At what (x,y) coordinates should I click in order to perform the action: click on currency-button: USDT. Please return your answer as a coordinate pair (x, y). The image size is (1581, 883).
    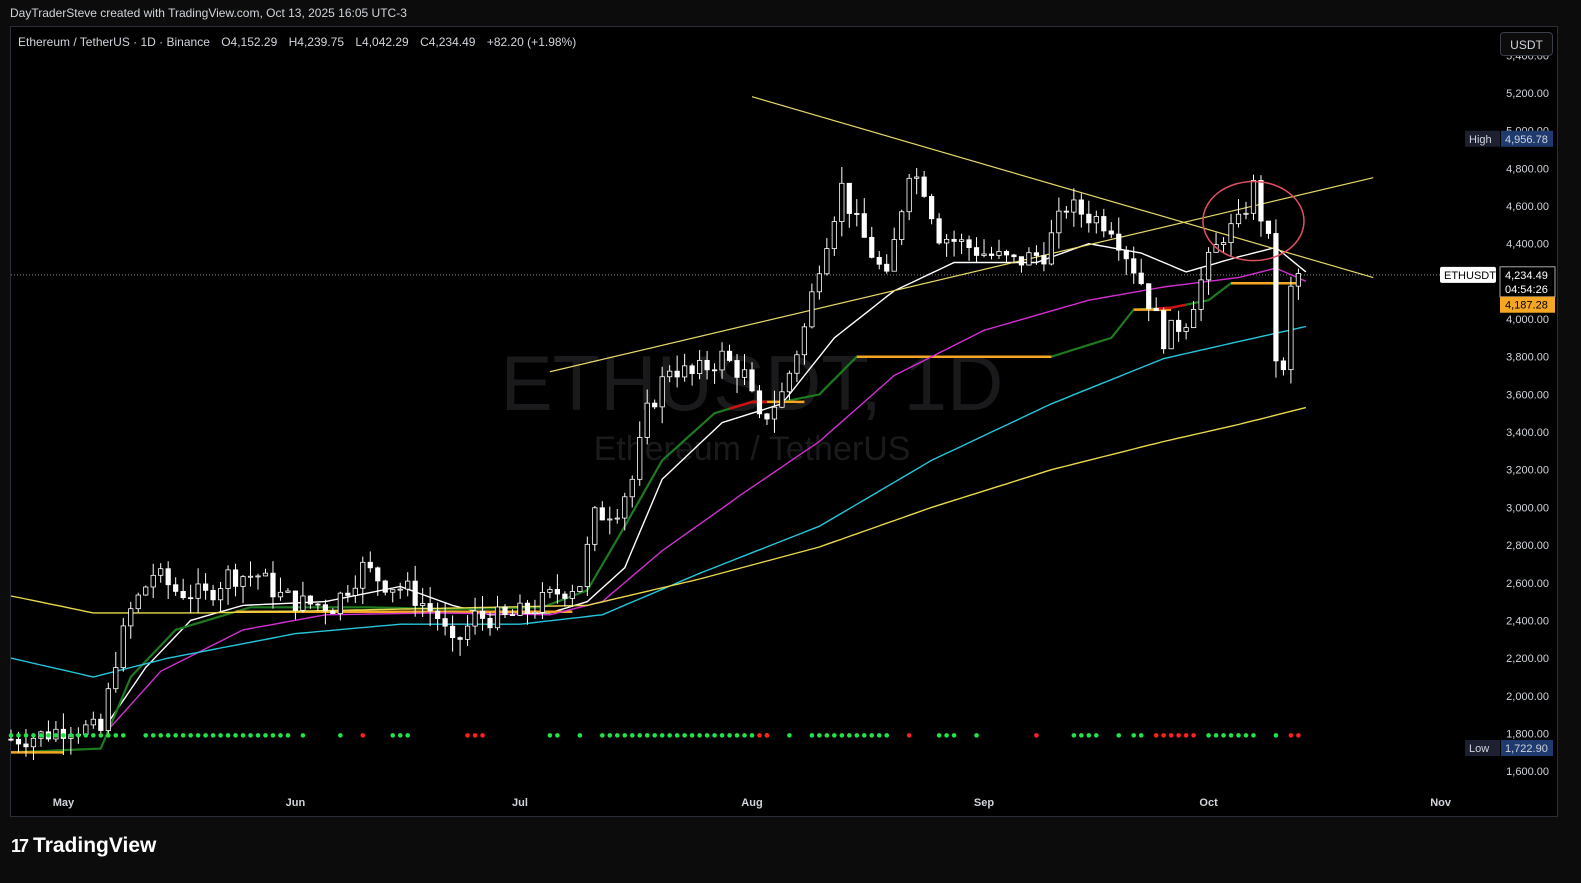
    Looking at the image, I should click on (1526, 44).